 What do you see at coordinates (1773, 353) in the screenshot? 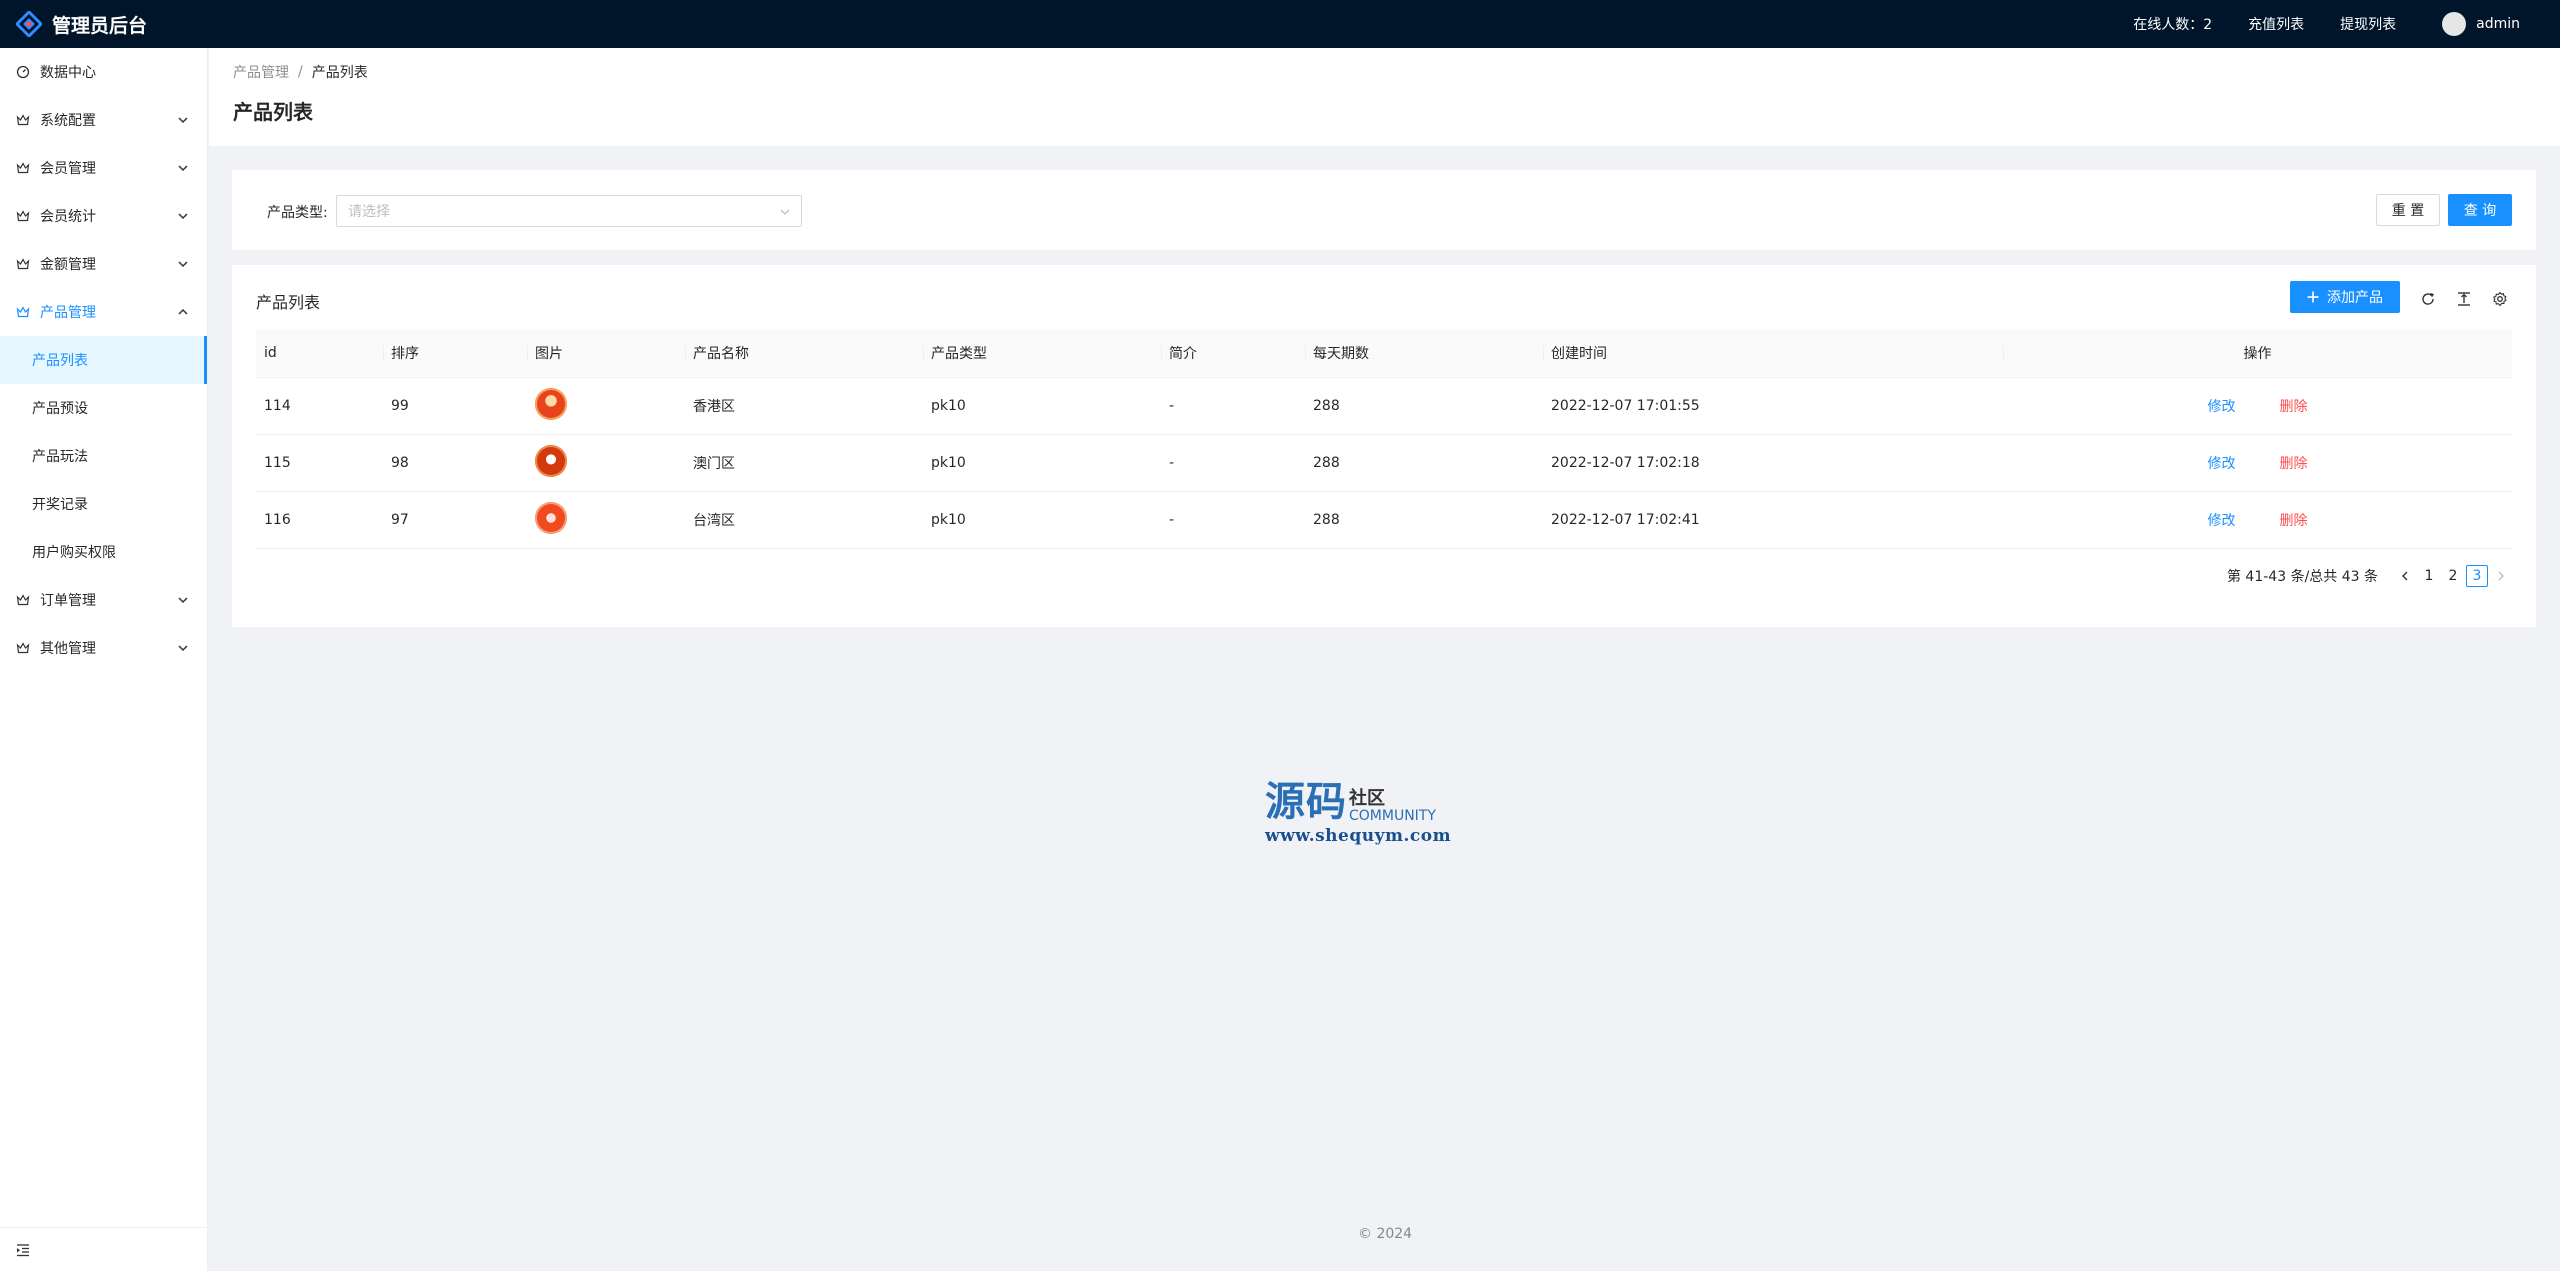
I see `column-header: 创建时间` at bounding box center [1773, 353].